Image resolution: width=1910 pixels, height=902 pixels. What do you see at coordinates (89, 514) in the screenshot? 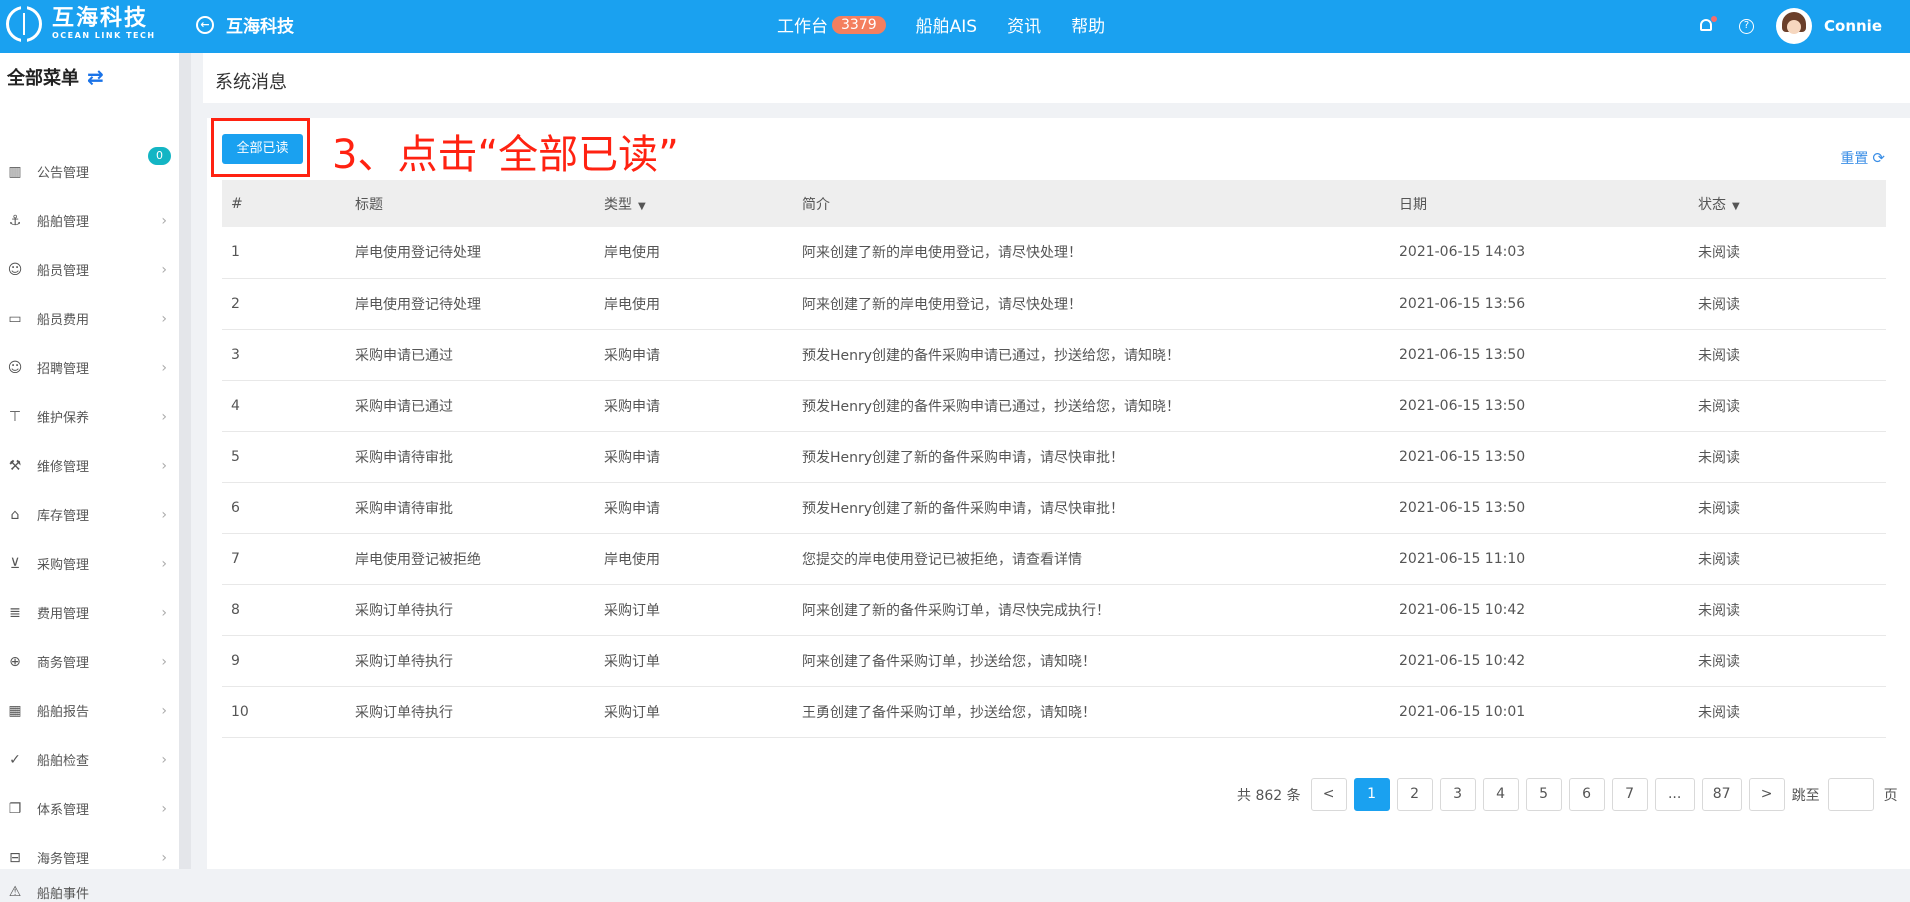
I see `sidebar-item-inventory: ⌂ 库存管理 ›` at bounding box center [89, 514].